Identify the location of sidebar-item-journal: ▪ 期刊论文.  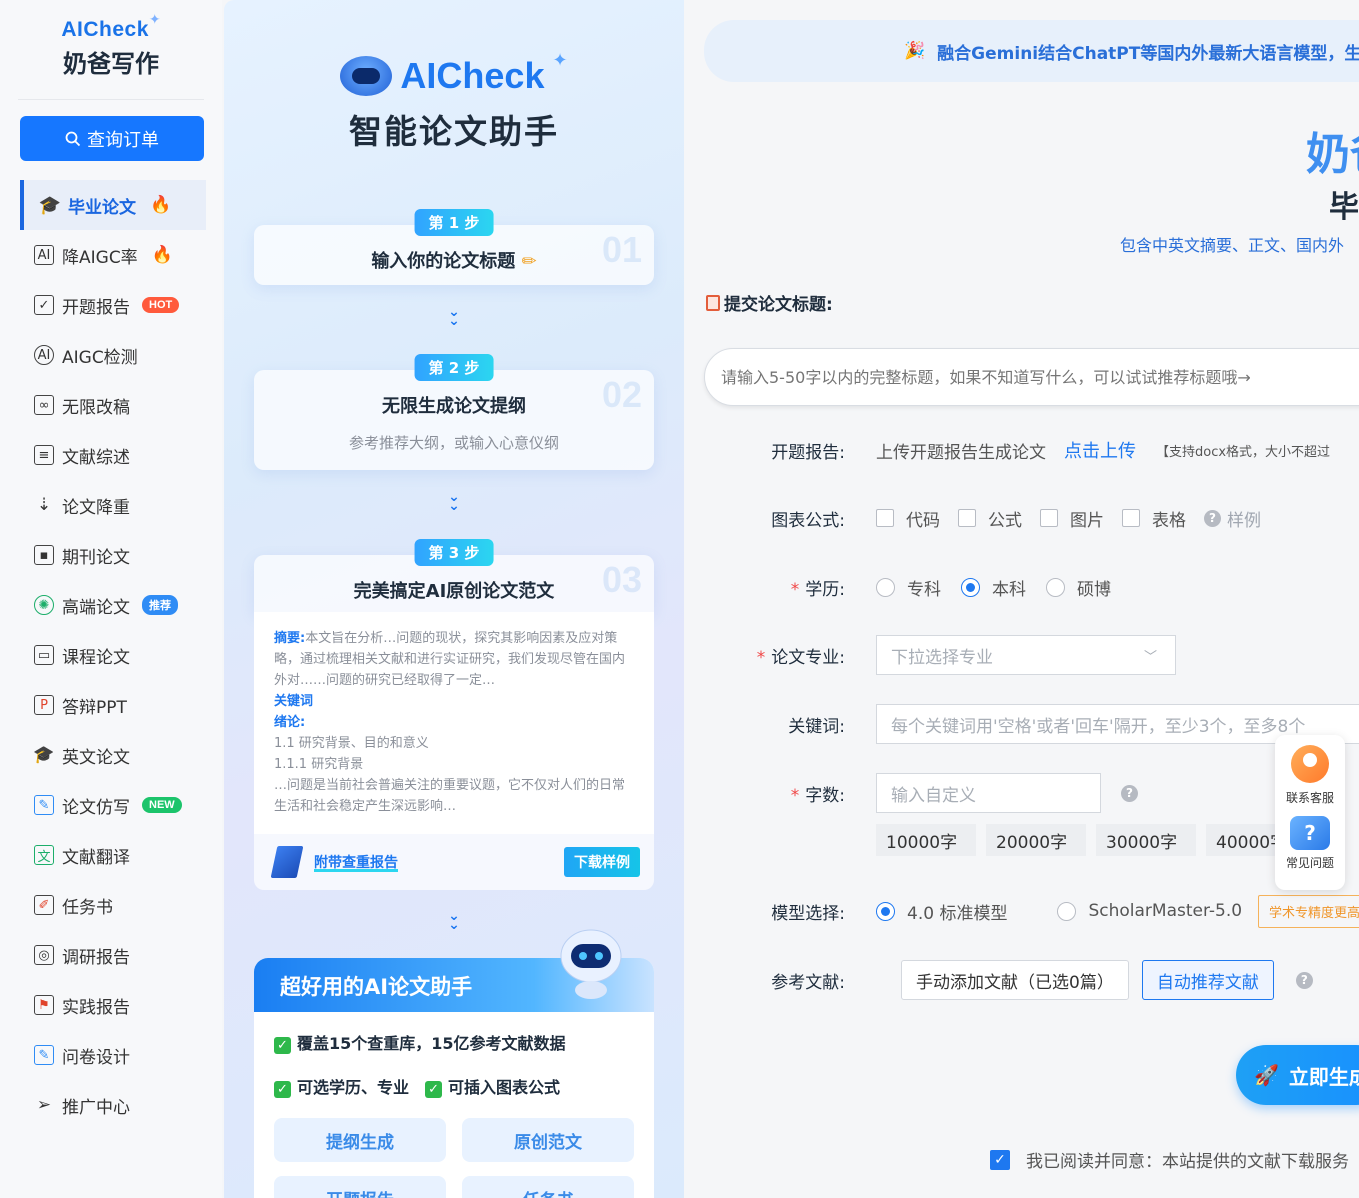
(113, 555).